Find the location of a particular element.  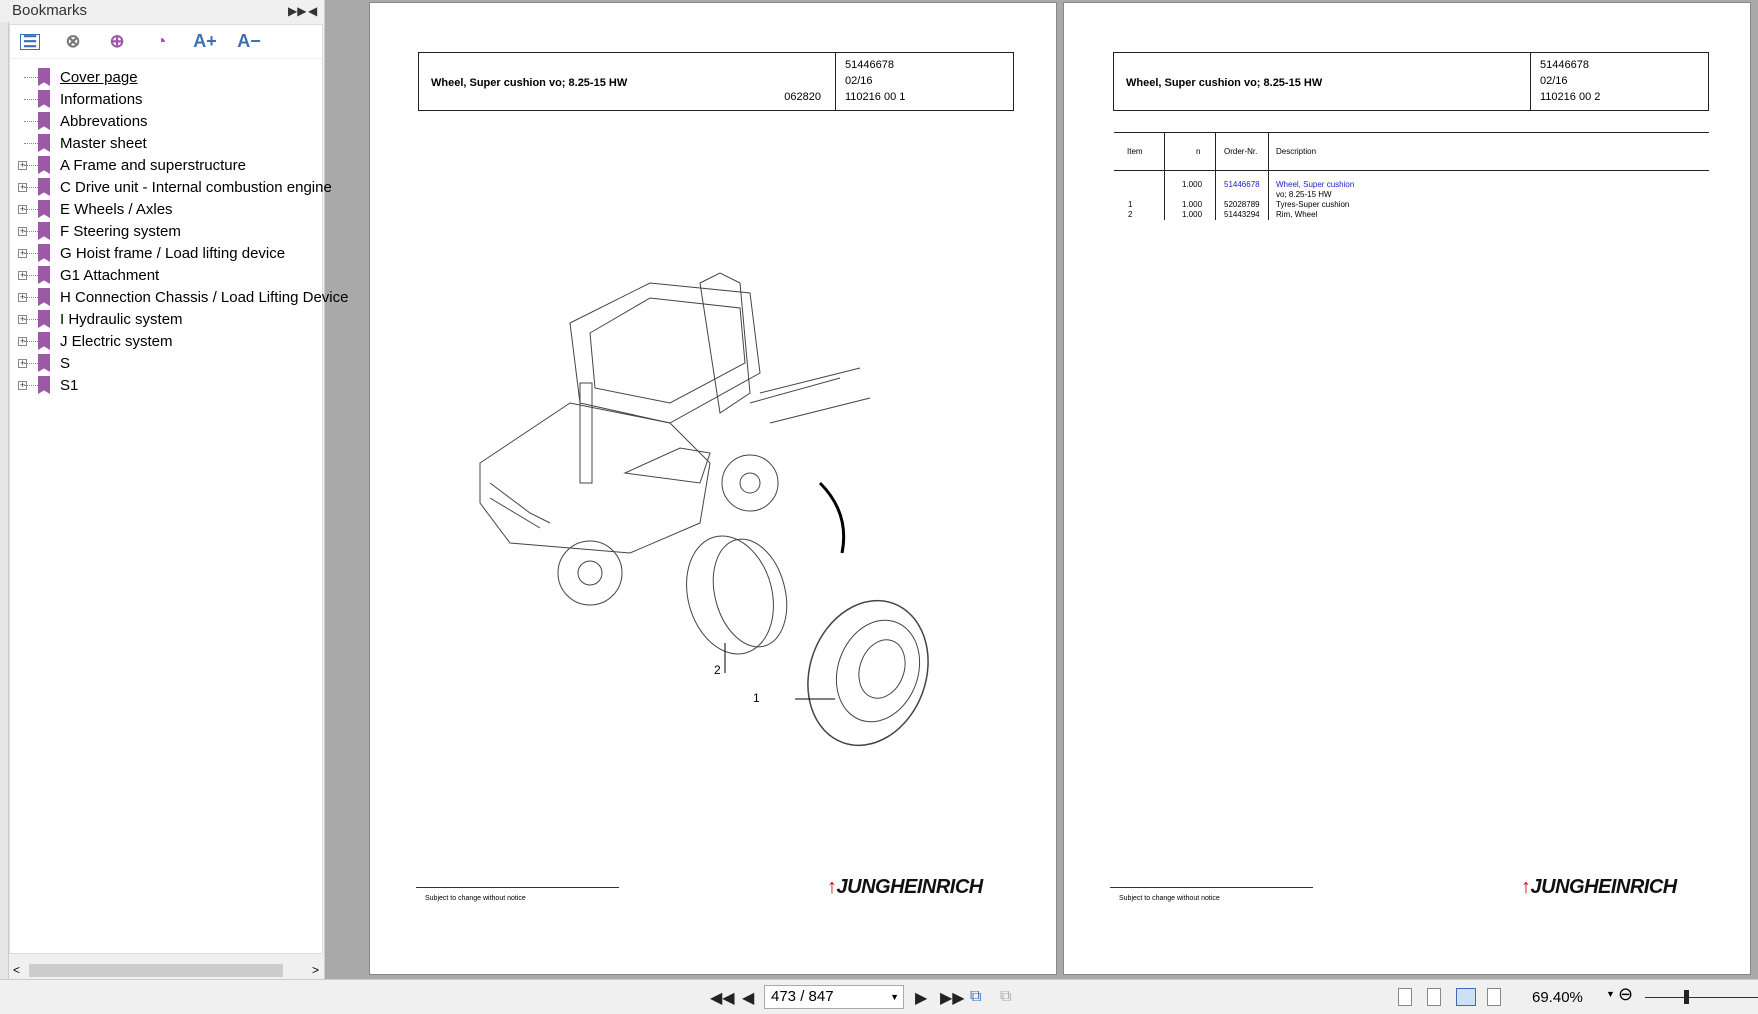

chevron-down-icon: ▼ is located at coordinates (894, 997).